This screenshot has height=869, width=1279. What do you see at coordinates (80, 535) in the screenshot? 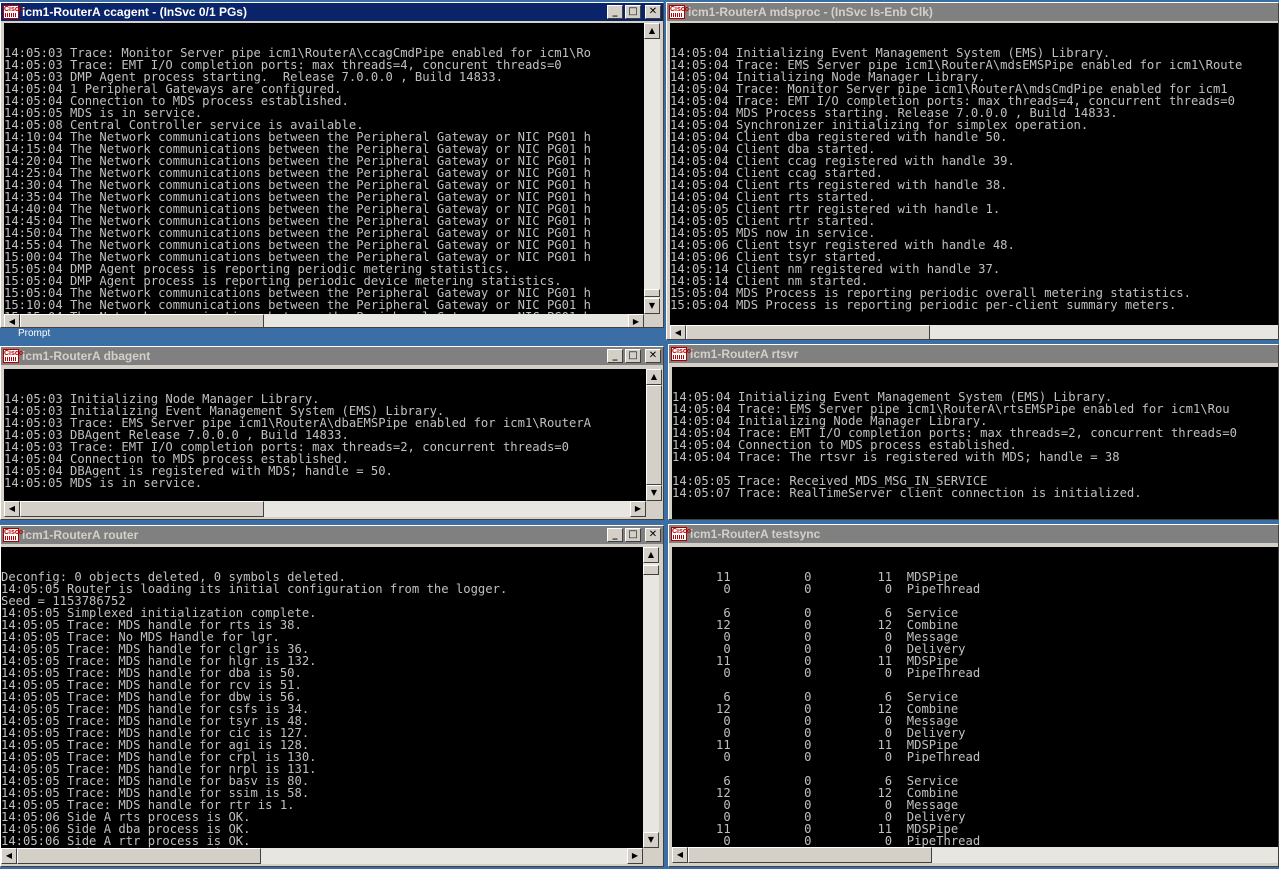
I see `window-title: icm1-RouterA router` at bounding box center [80, 535].